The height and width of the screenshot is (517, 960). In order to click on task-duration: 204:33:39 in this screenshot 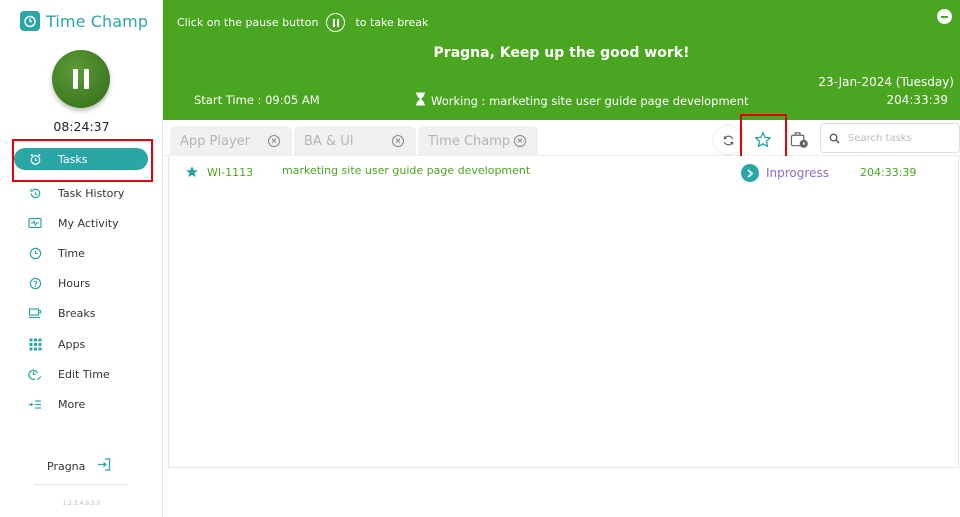, I will do `click(888, 172)`.